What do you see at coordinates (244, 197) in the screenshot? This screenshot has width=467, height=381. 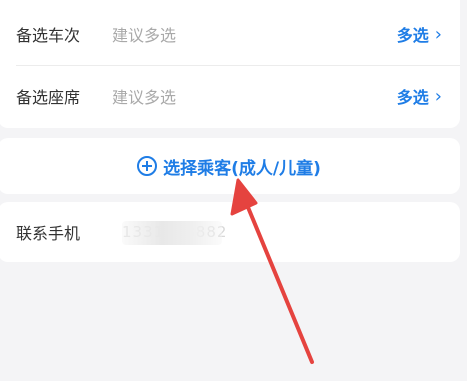 I see `arrow-head` at bounding box center [244, 197].